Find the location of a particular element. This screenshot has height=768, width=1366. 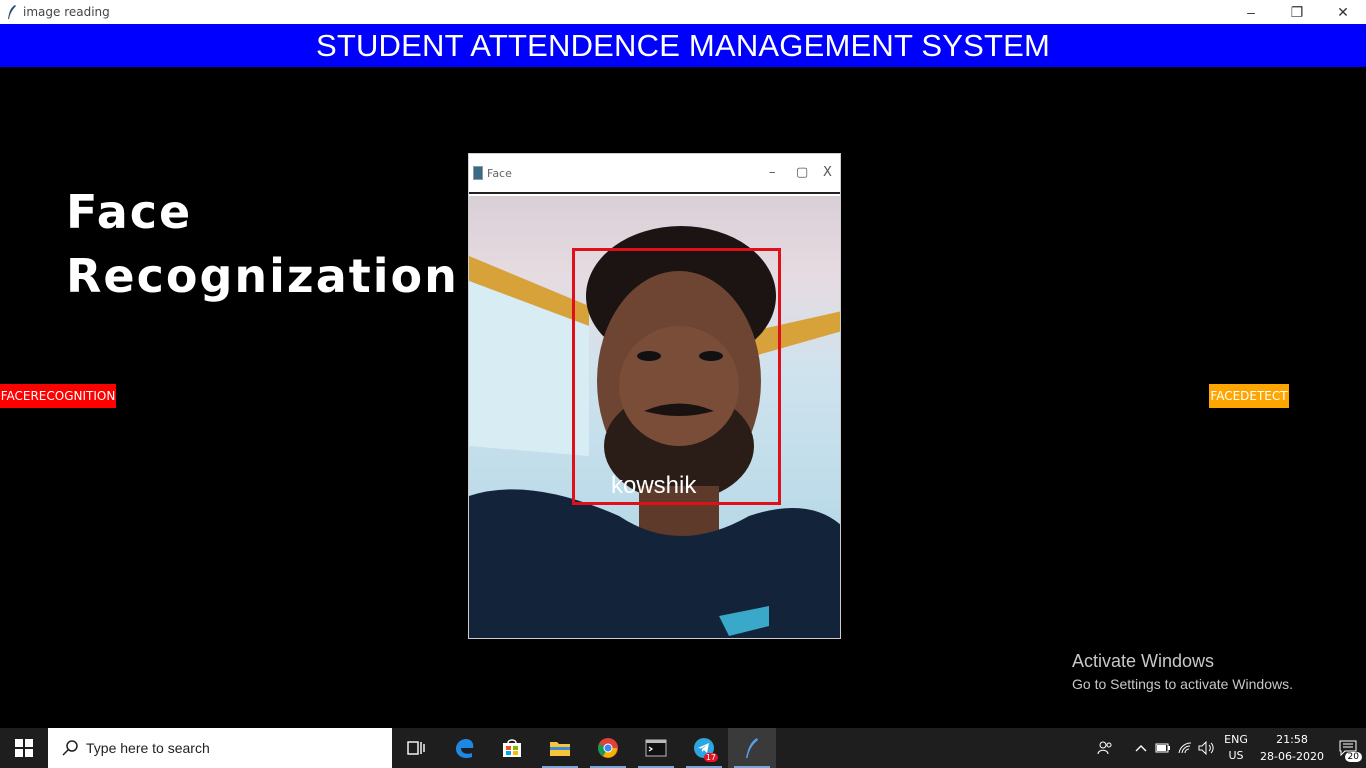

search-placeholder: Type here to search is located at coordinates (148, 748).